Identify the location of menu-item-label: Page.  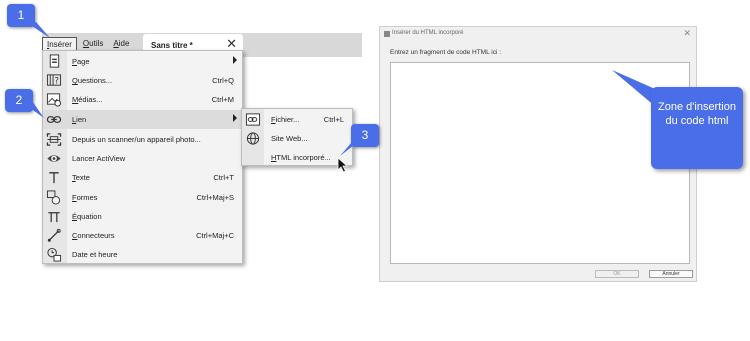
(81, 61).